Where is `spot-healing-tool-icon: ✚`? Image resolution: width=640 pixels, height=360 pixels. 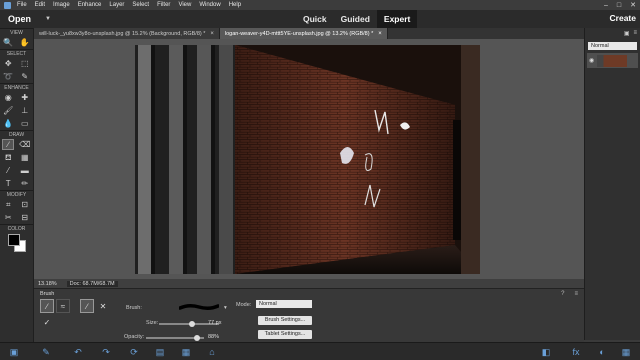
spot-healing-tool-icon: ✚ is located at coordinates (25, 97).